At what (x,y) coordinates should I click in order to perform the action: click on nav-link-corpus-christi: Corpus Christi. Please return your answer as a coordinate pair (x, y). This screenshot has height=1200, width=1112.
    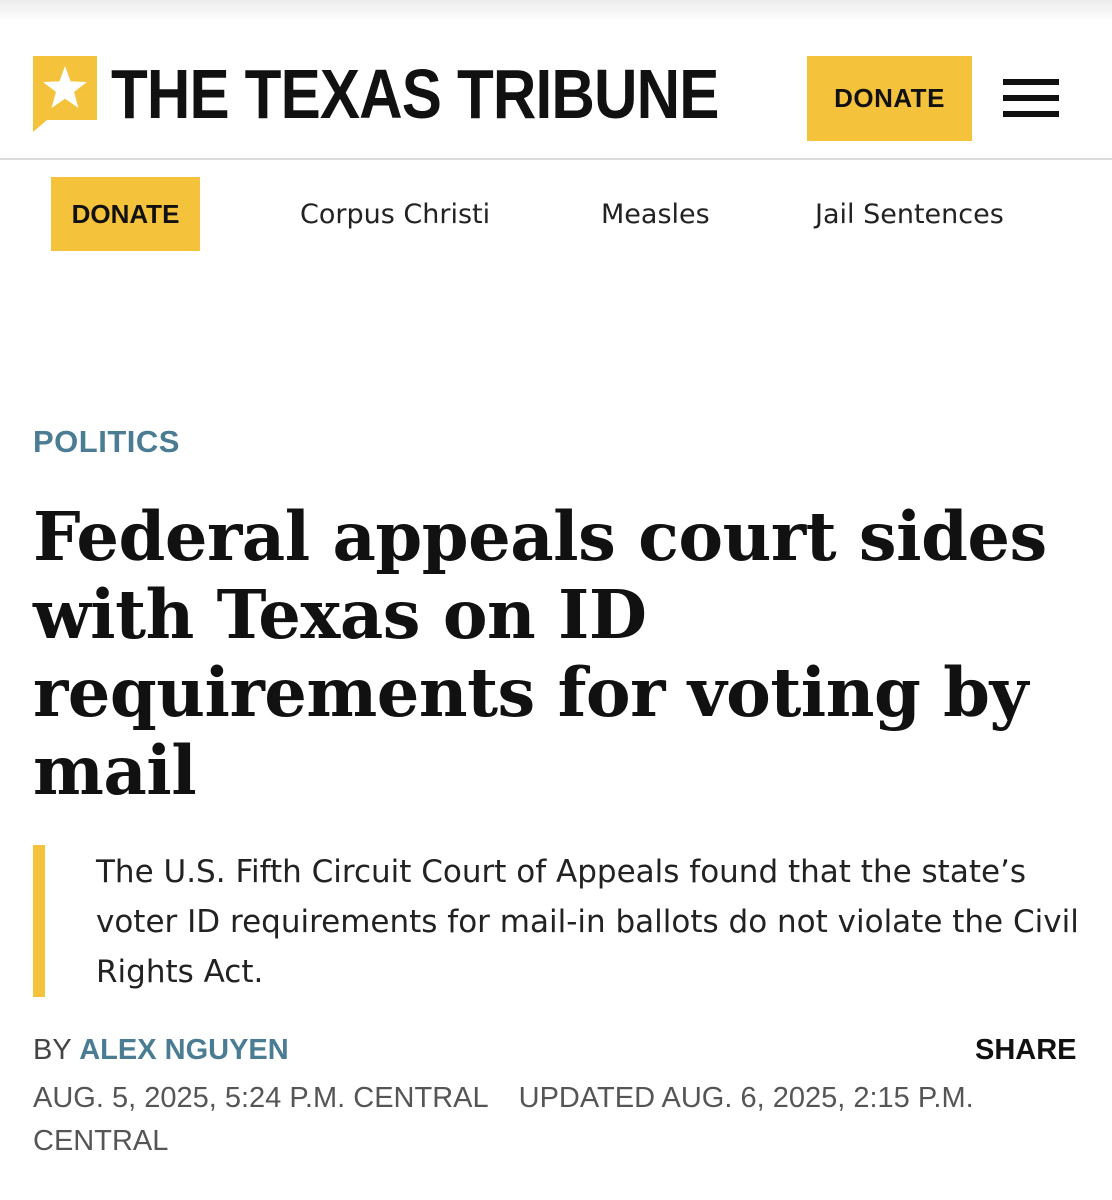
    Looking at the image, I should click on (395, 214).